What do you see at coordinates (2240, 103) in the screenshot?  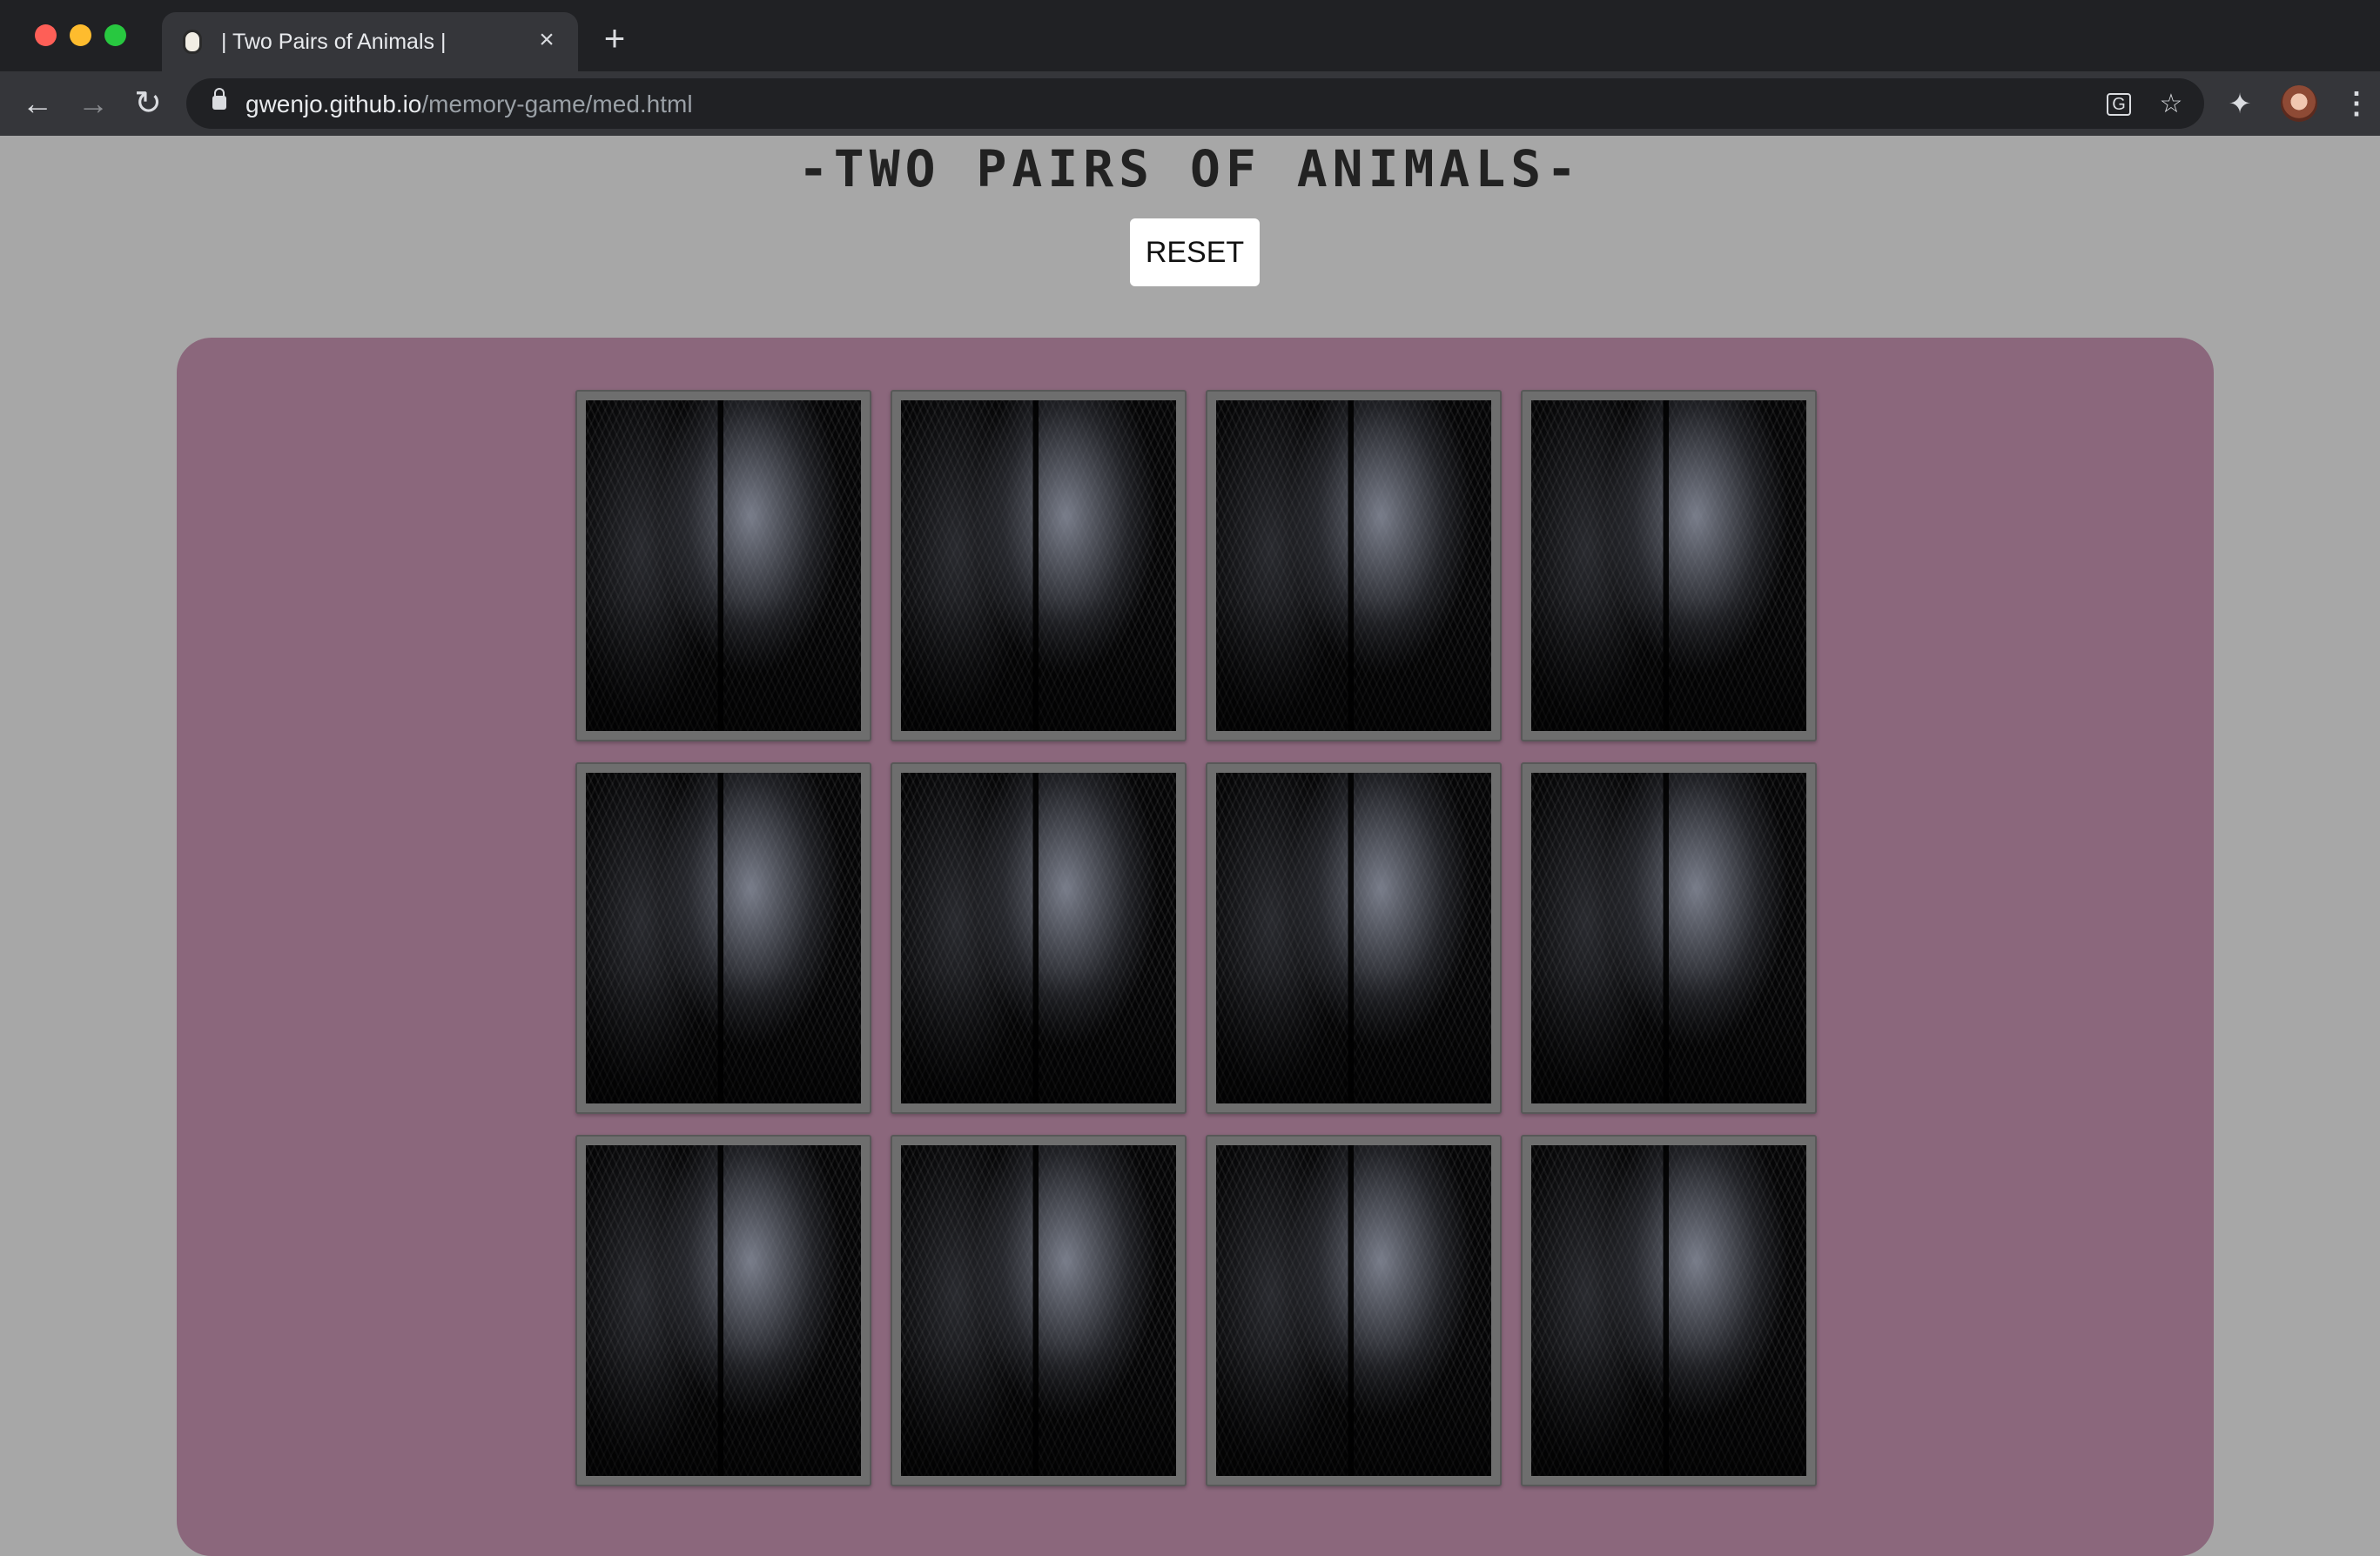 I see `puzzle-icon: ✦` at bounding box center [2240, 103].